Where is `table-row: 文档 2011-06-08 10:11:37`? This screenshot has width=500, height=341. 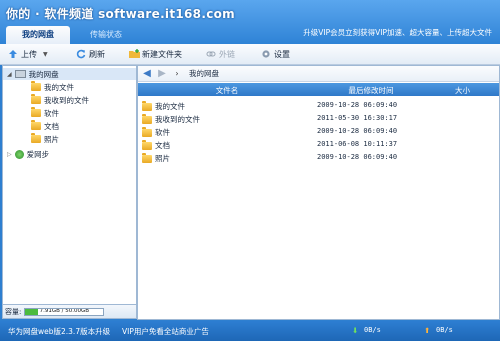 table-row: 文档 2011-06-08 10:11:37 is located at coordinates (318, 145).